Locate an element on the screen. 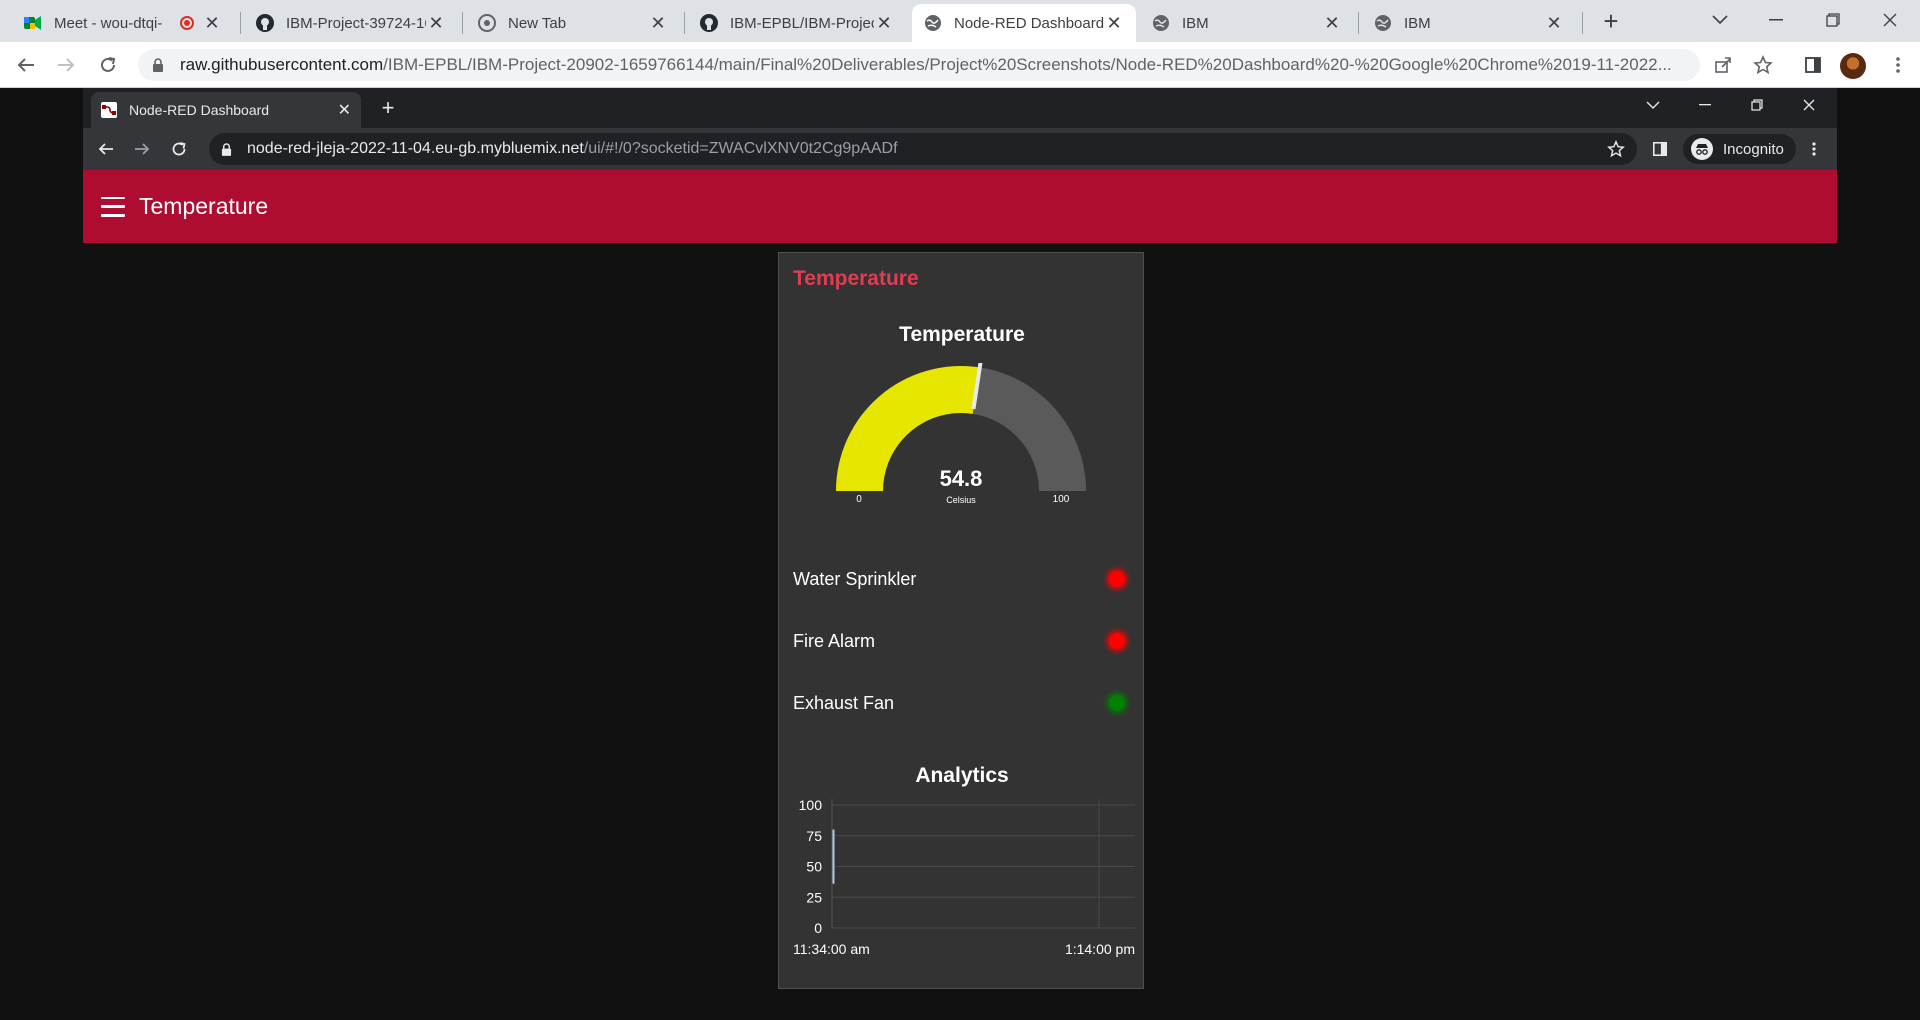 The image size is (1920, 1020). outer-tab-github-epbl: IBM-EPBL/IBM-Project ✕ is located at coordinates (797, 23).